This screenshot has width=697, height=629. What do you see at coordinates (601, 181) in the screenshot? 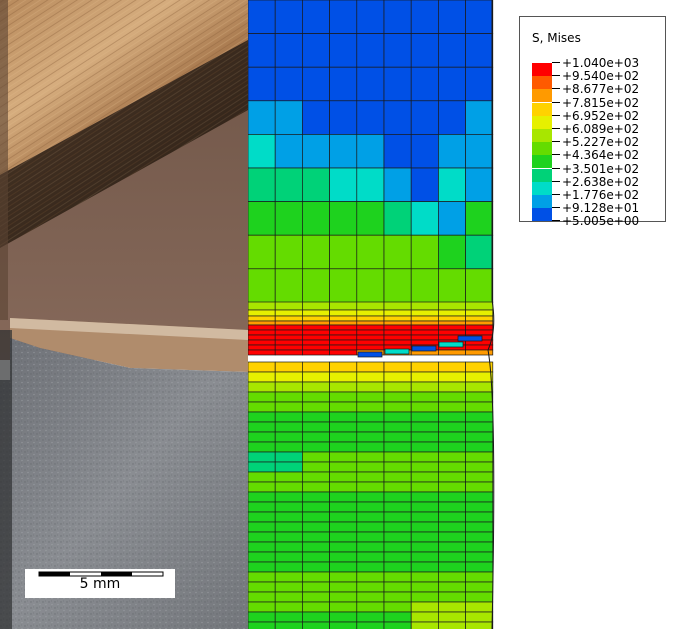
I see `legend-label: +2.638e+02` at bounding box center [601, 181].